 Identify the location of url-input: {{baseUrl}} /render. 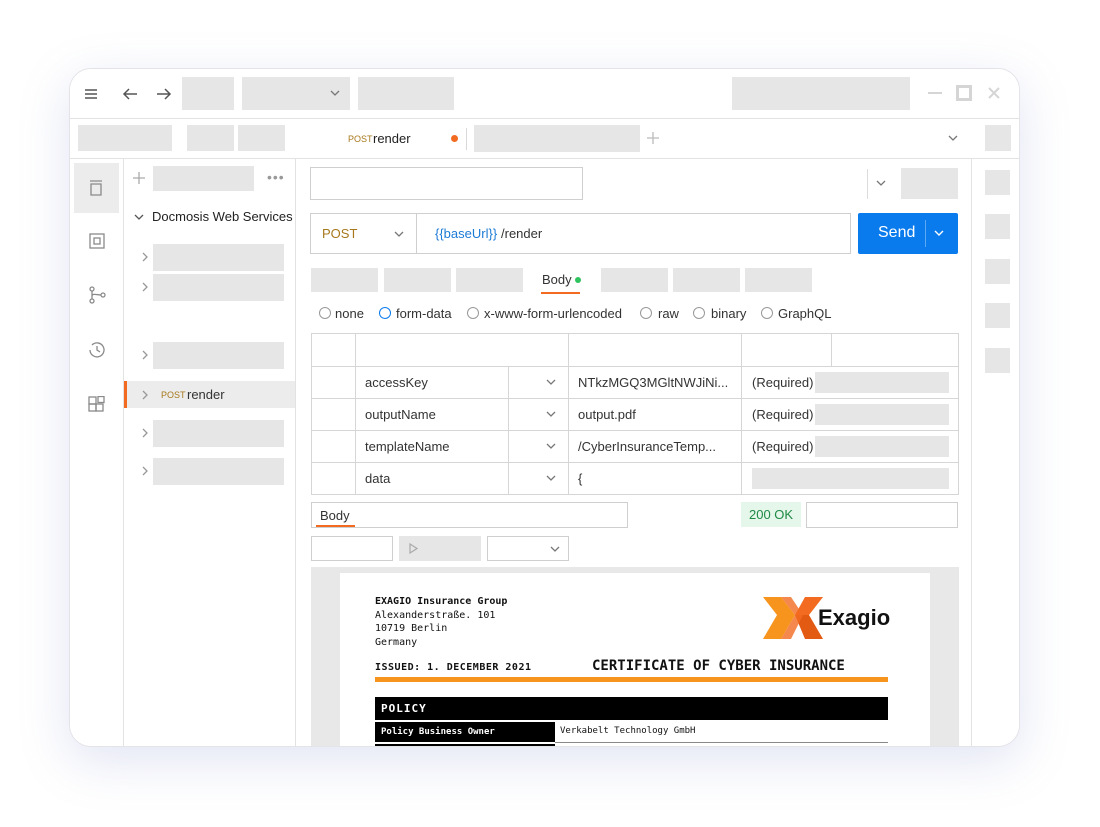
(633, 233).